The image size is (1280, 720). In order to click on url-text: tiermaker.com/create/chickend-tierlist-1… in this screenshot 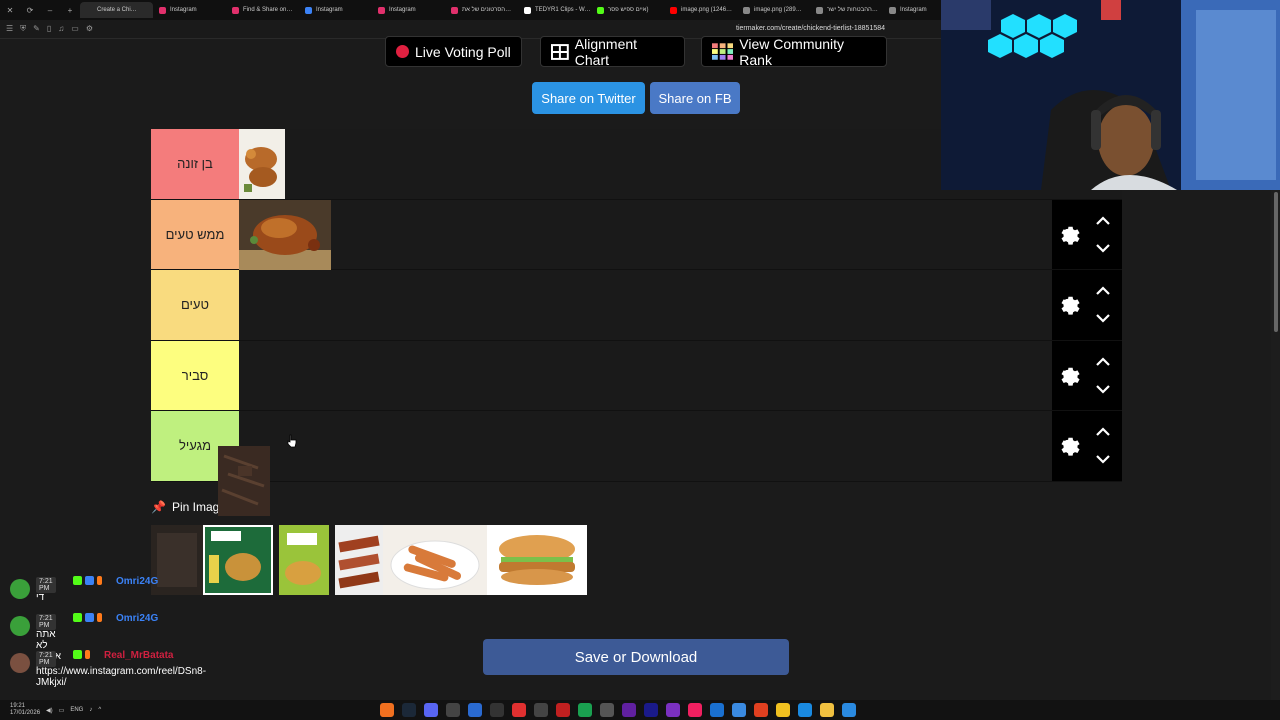, I will do `click(810, 28)`.